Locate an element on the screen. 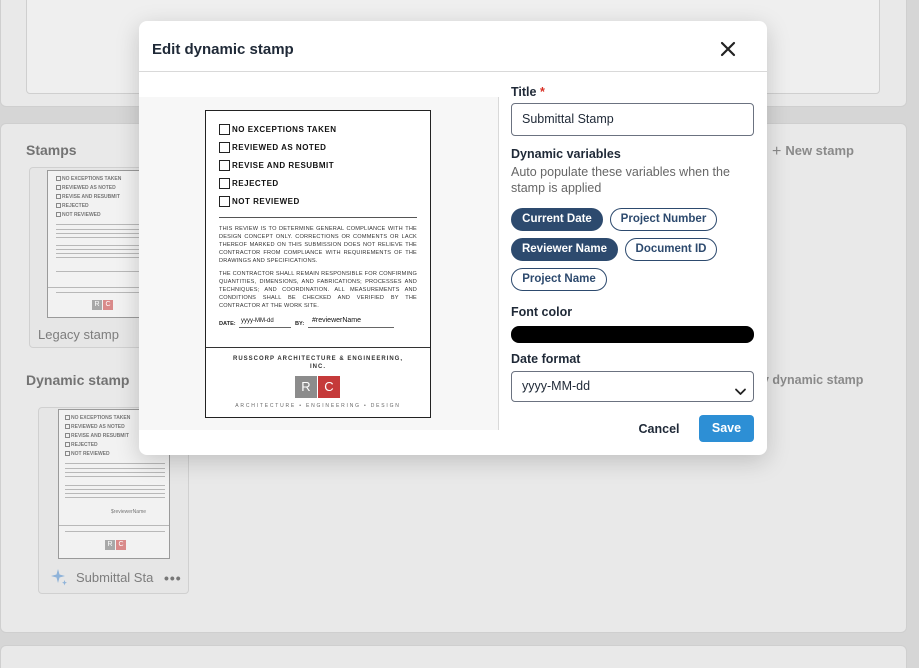 This screenshot has width=919, height=668. chip-document-id: Document ID is located at coordinates (671, 249).